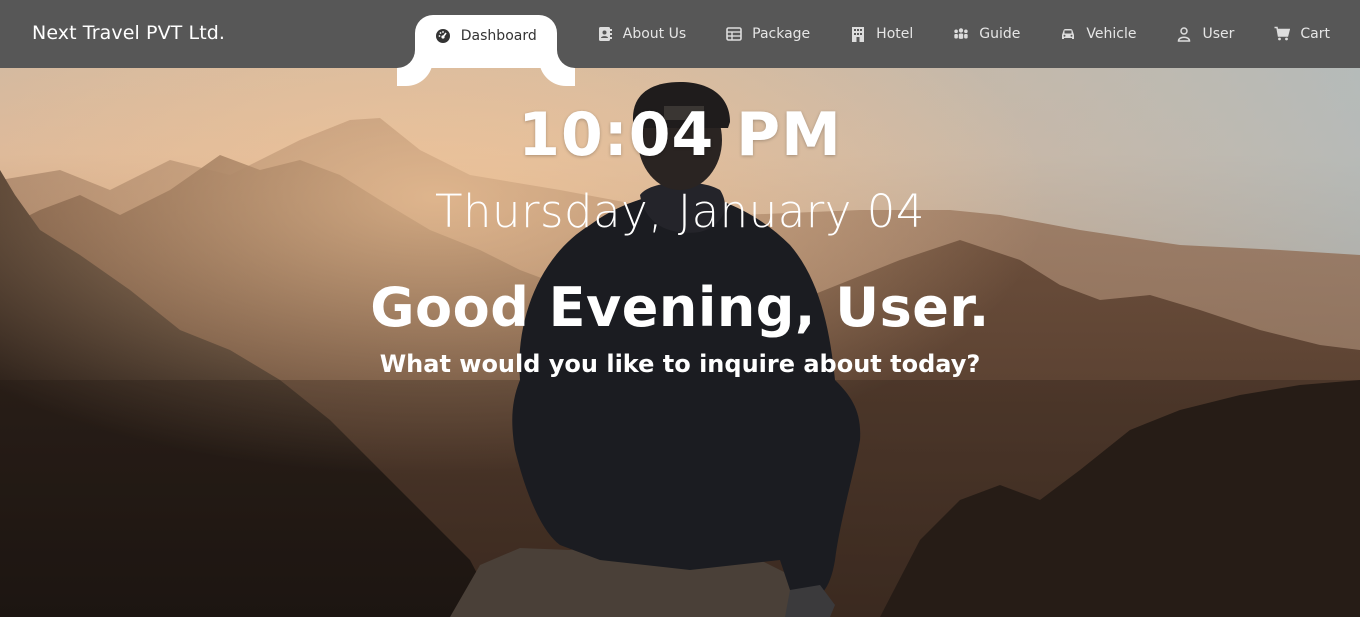  Describe the element at coordinates (1000, 34) in the screenshot. I see `nav-item-label: Guide` at that location.